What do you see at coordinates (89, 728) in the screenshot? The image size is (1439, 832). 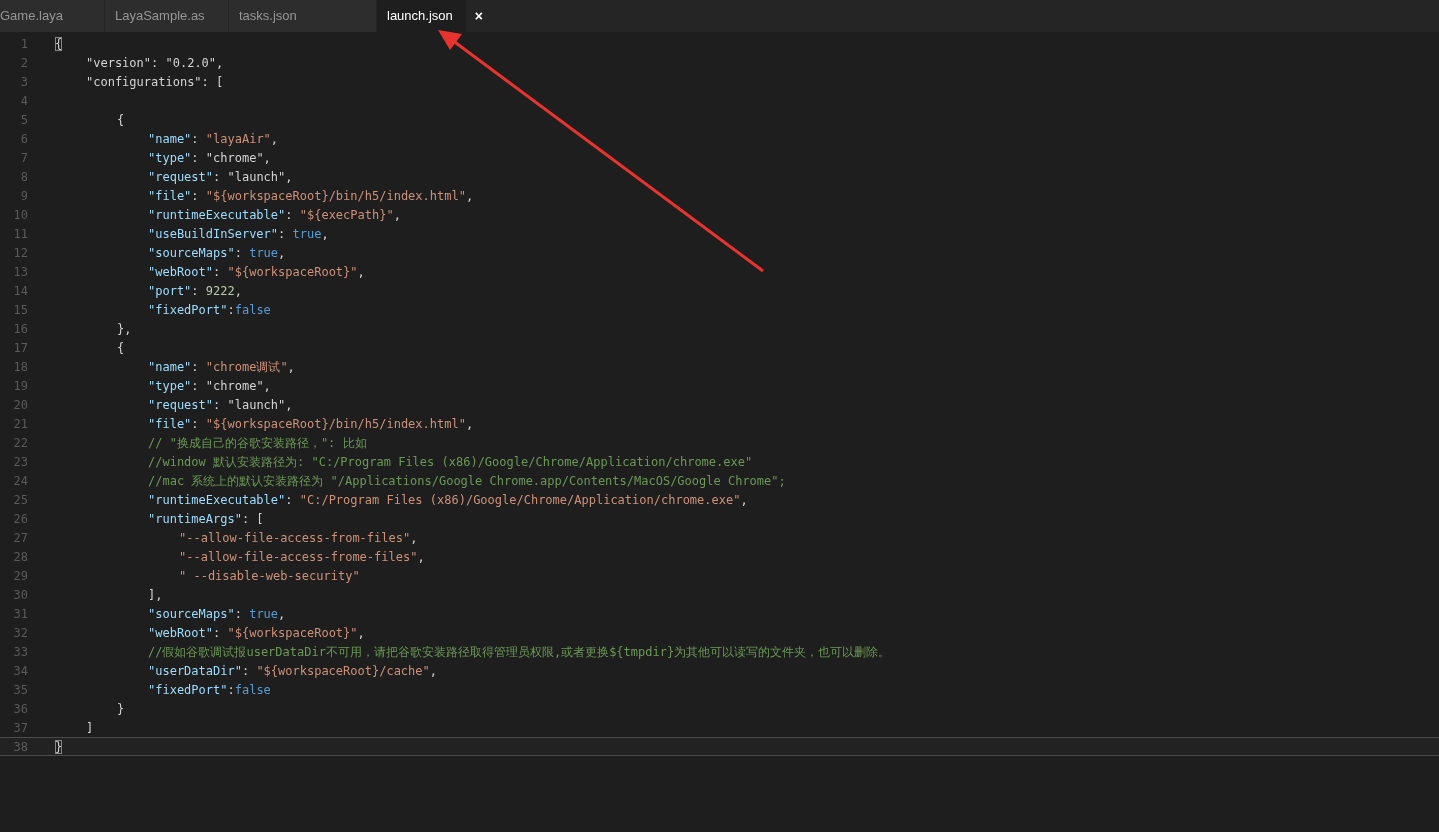 I see `code-line: ]` at bounding box center [89, 728].